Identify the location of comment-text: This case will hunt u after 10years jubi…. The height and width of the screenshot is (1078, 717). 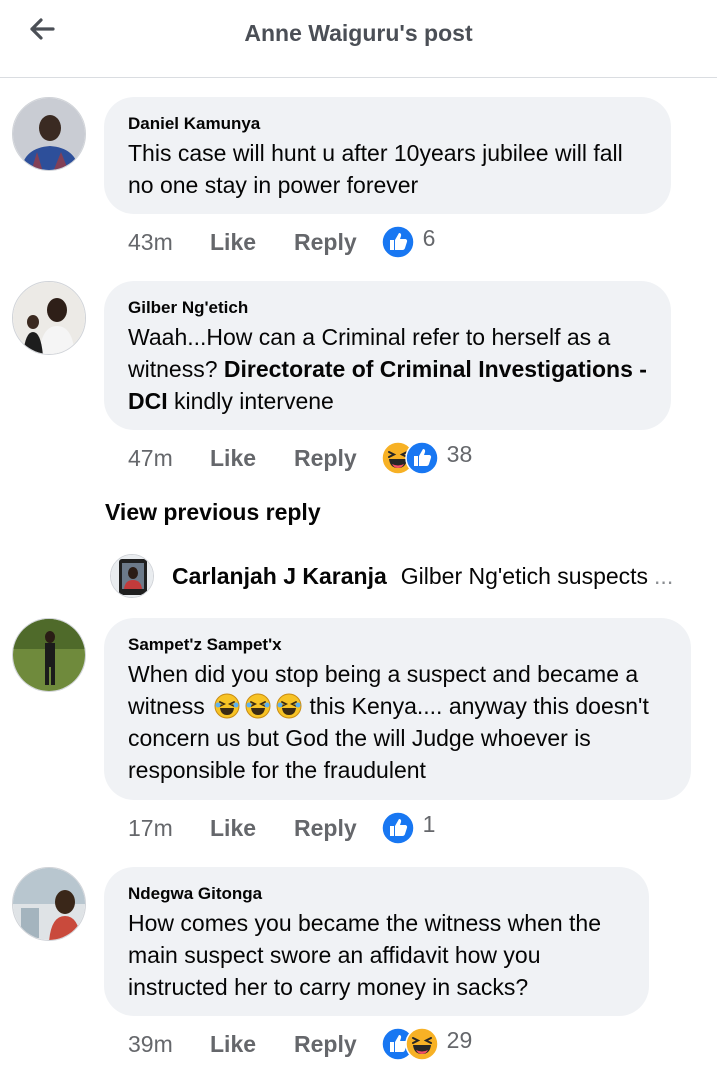
(375, 169).